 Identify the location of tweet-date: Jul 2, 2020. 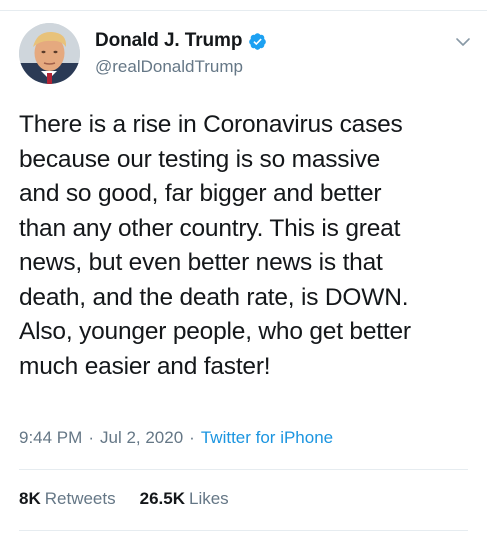
(141, 438).